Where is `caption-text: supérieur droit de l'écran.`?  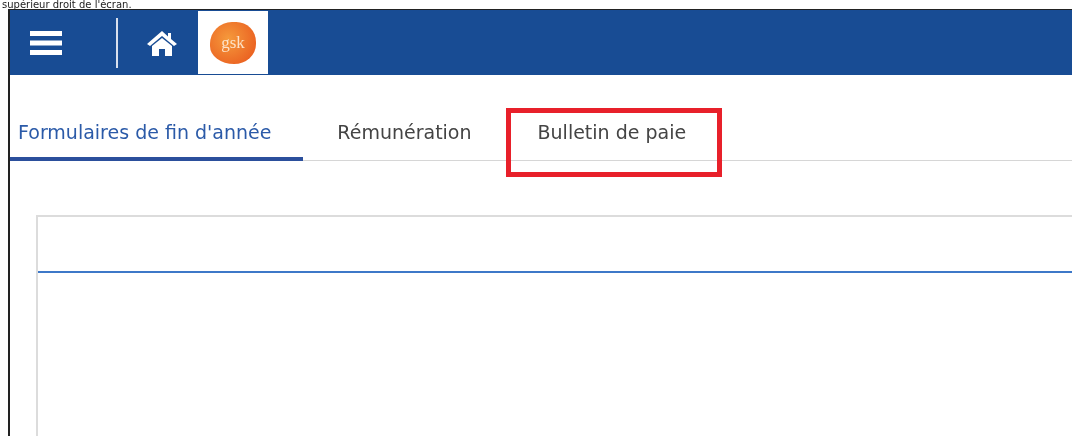
caption-text: supérieur droit de l'écran. is located at coordinates (67, 4).